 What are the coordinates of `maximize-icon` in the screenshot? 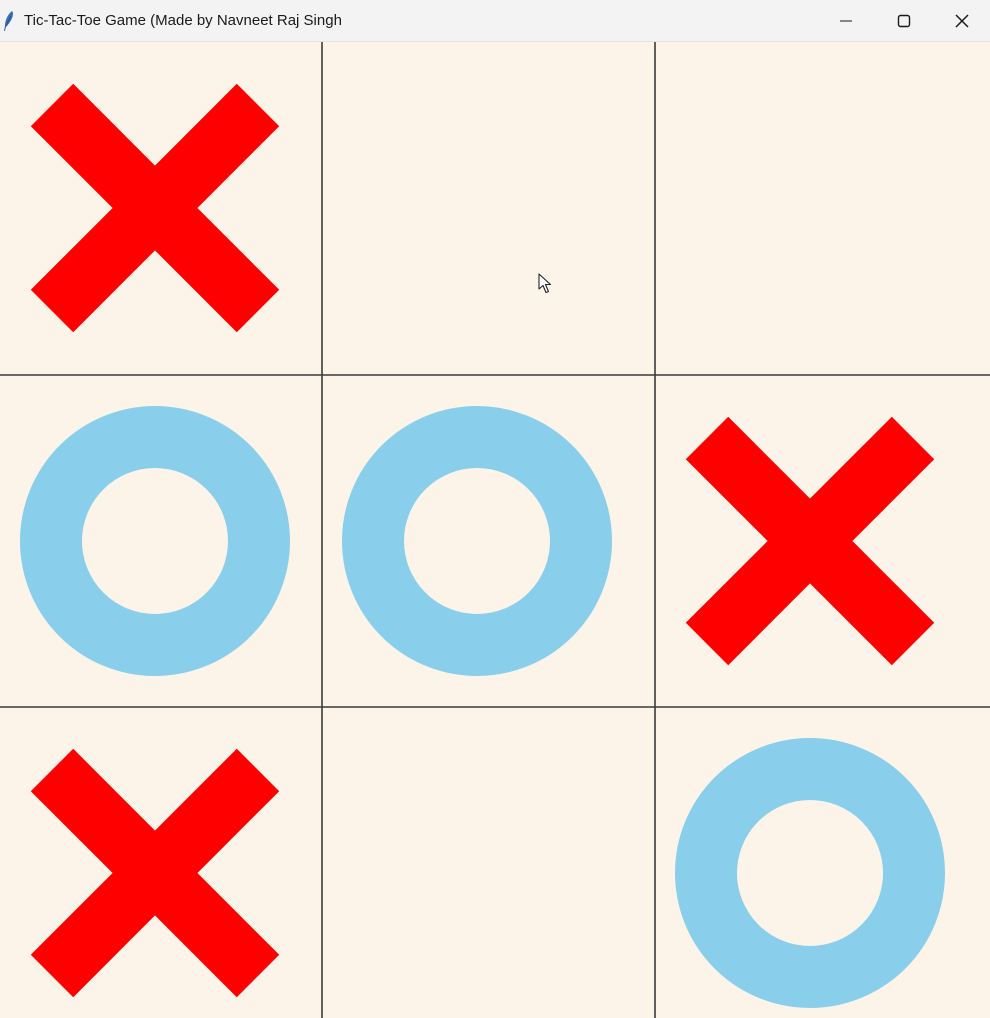 It's located at (904, 21).